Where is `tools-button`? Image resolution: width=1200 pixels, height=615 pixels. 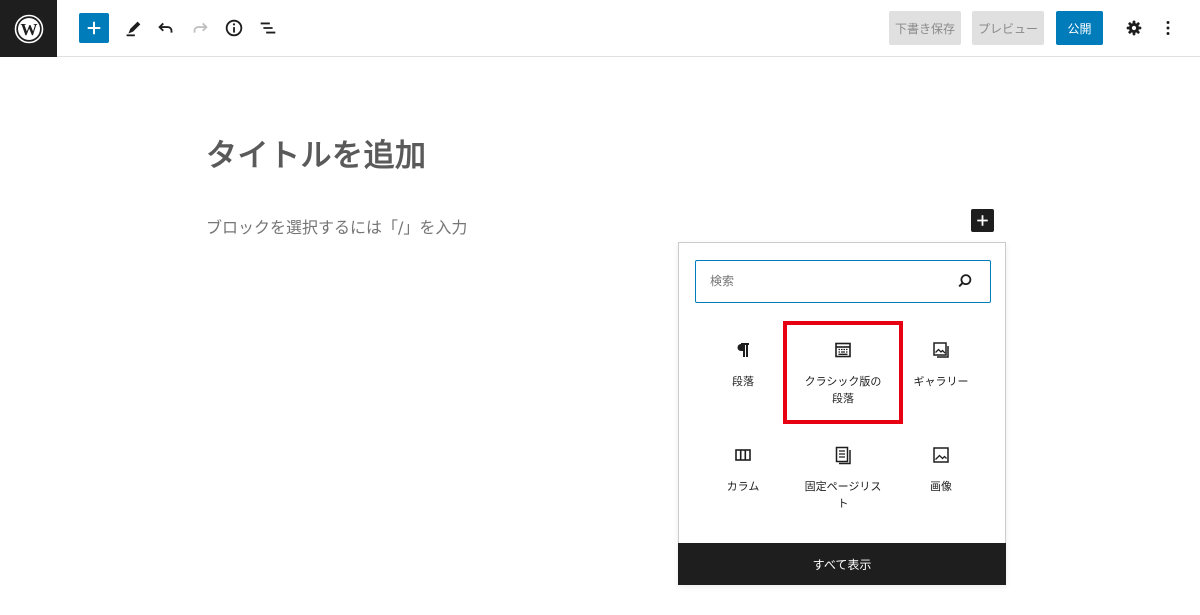
tools-button is located at coordinates (133, 28).